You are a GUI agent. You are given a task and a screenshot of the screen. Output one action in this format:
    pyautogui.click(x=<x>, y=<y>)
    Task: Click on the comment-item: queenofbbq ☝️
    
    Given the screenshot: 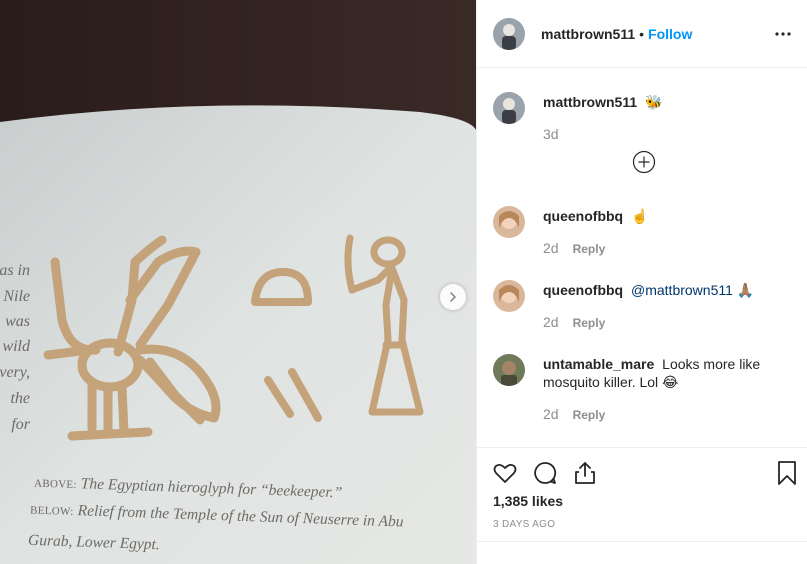 What is the action you would take?
    pyautogui.click(x=643, y=222)
    